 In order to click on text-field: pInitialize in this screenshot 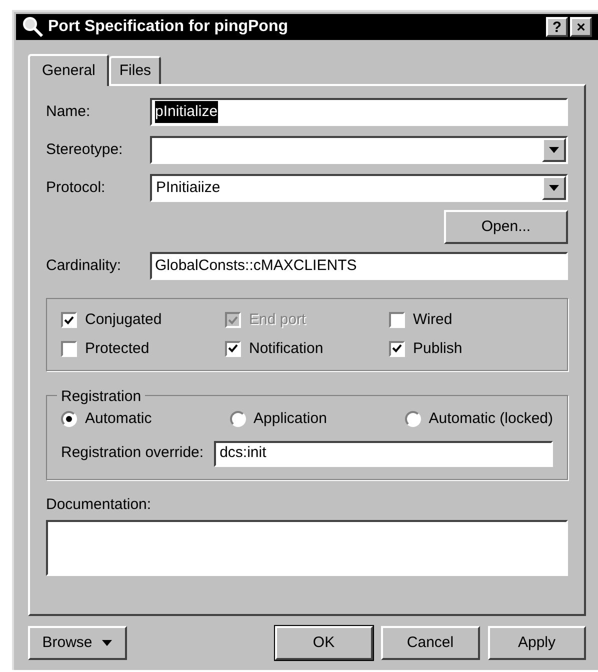, I will do `click(359, 112)`.